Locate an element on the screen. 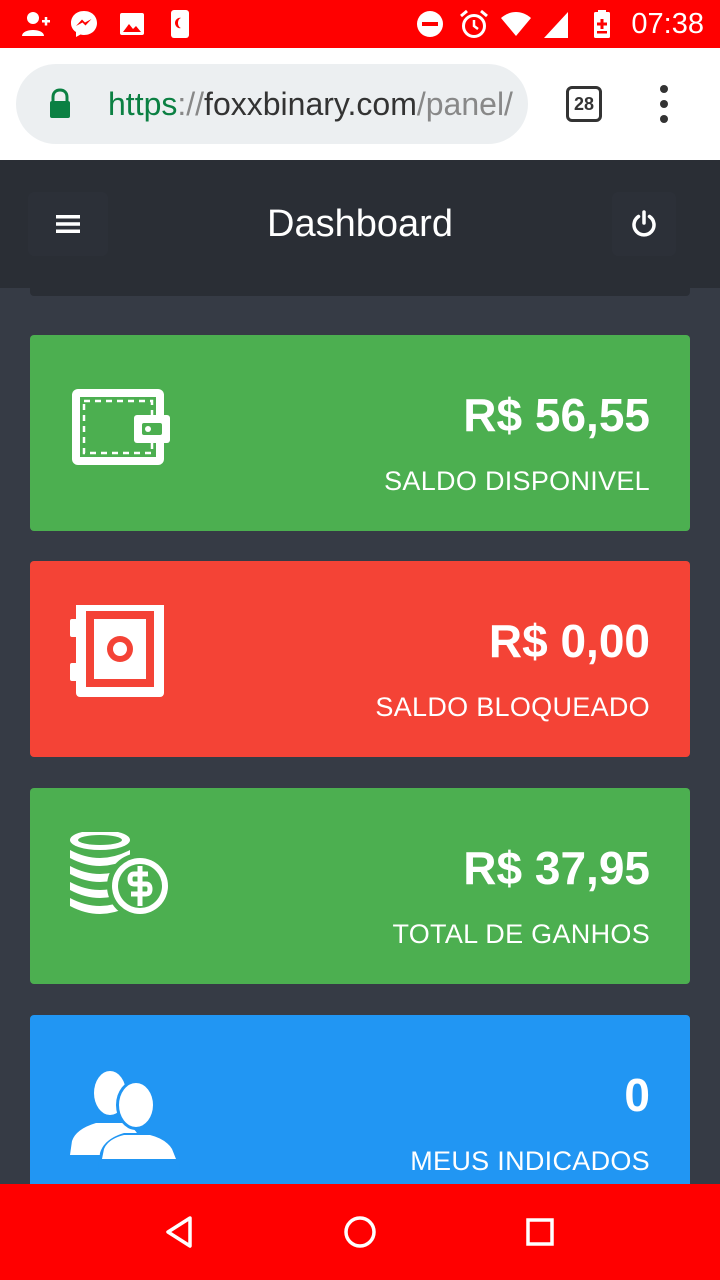  wallet-icon is located at coordinates (121, 427).